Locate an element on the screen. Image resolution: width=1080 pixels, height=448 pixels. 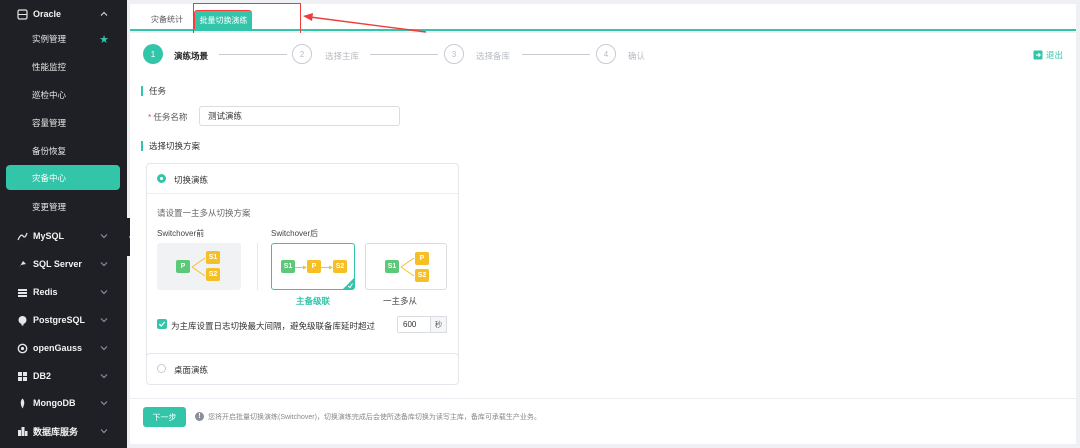
opengauss-icon is located at coordinates (22, 348).